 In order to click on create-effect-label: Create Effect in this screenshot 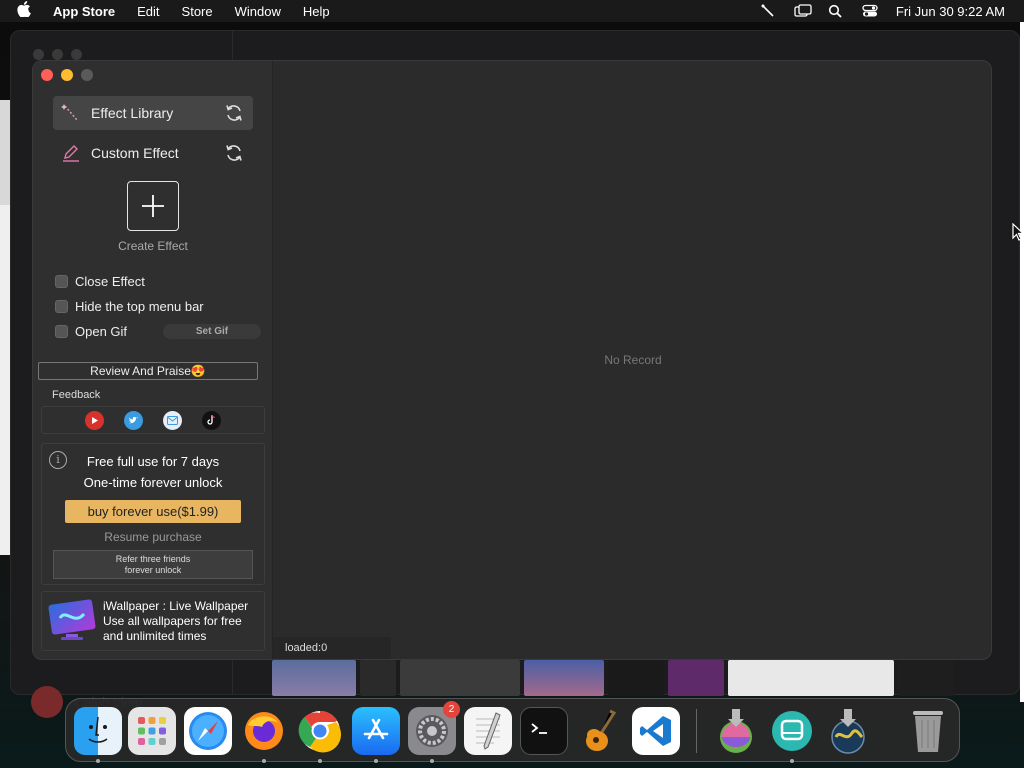, I will do `click(153, 246)`.